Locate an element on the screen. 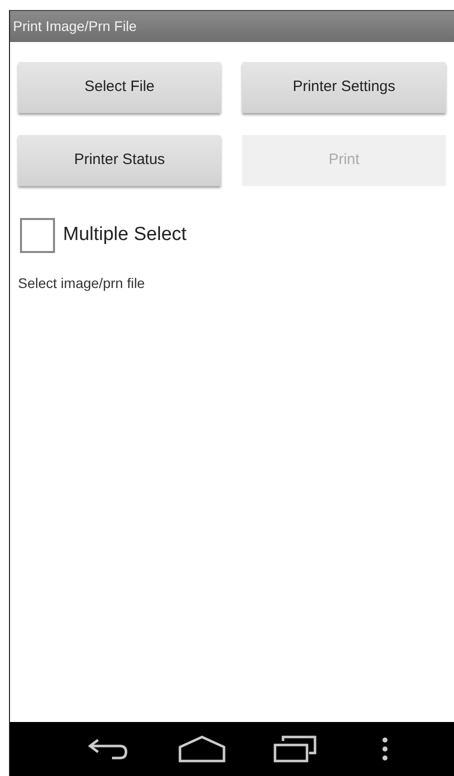  menu-icon is located at coordinates (385, 749).